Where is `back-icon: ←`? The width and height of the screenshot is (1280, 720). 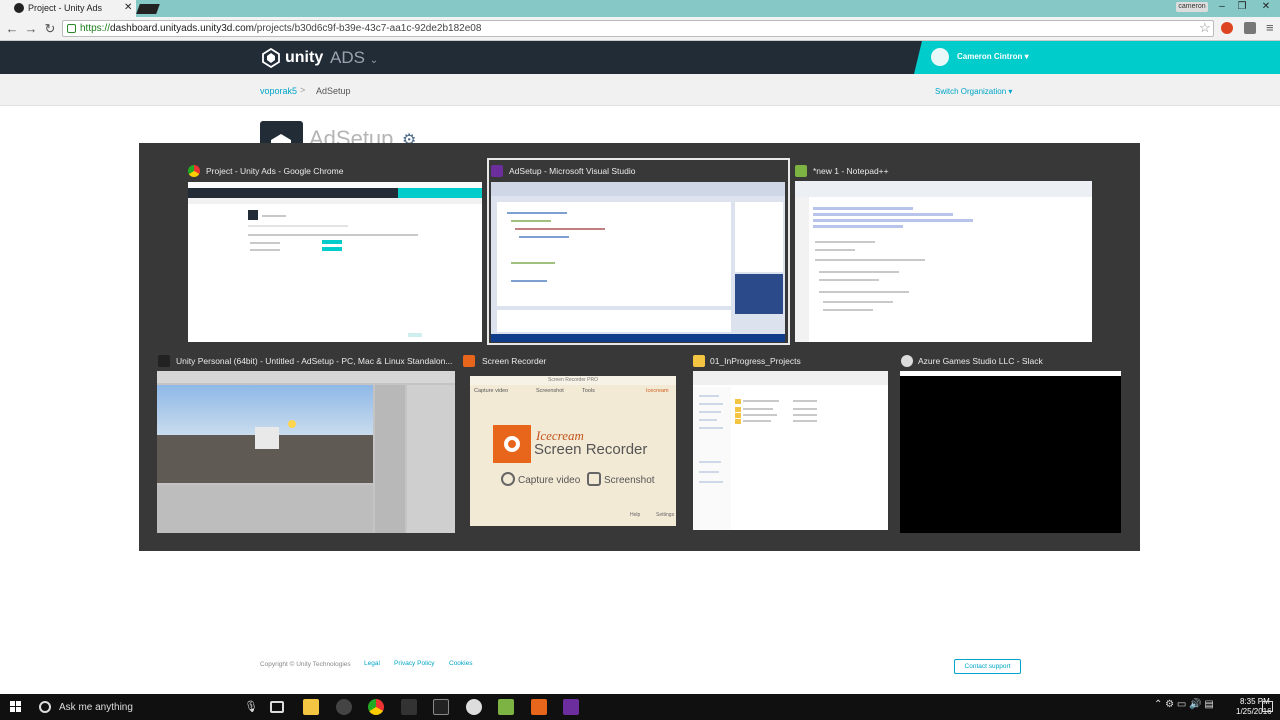 back-icon: ← is located at coordinates (12, 28).